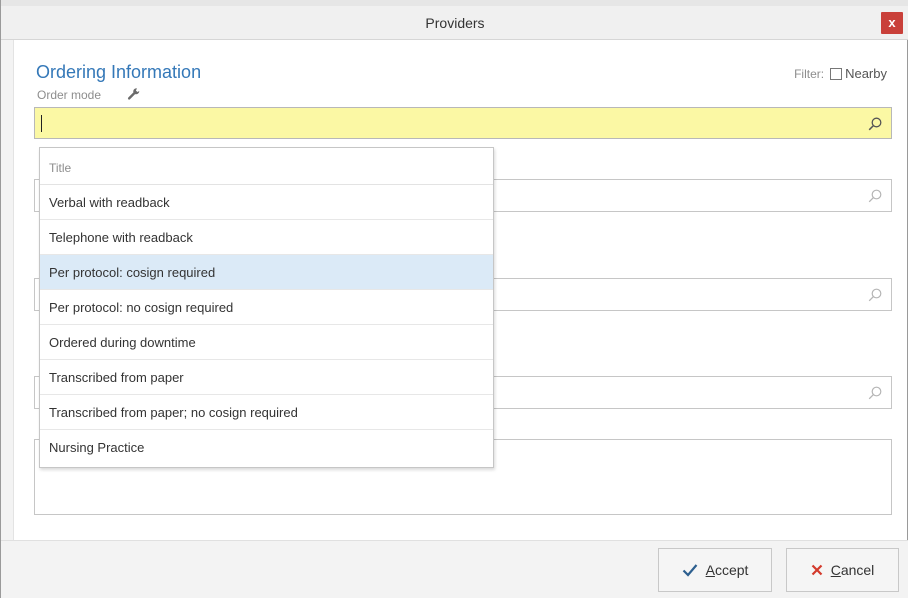 The width and height of the screenshot is (908, 598). I want to click on list-item: Per protocol: no cosign required, so click(266, 307).